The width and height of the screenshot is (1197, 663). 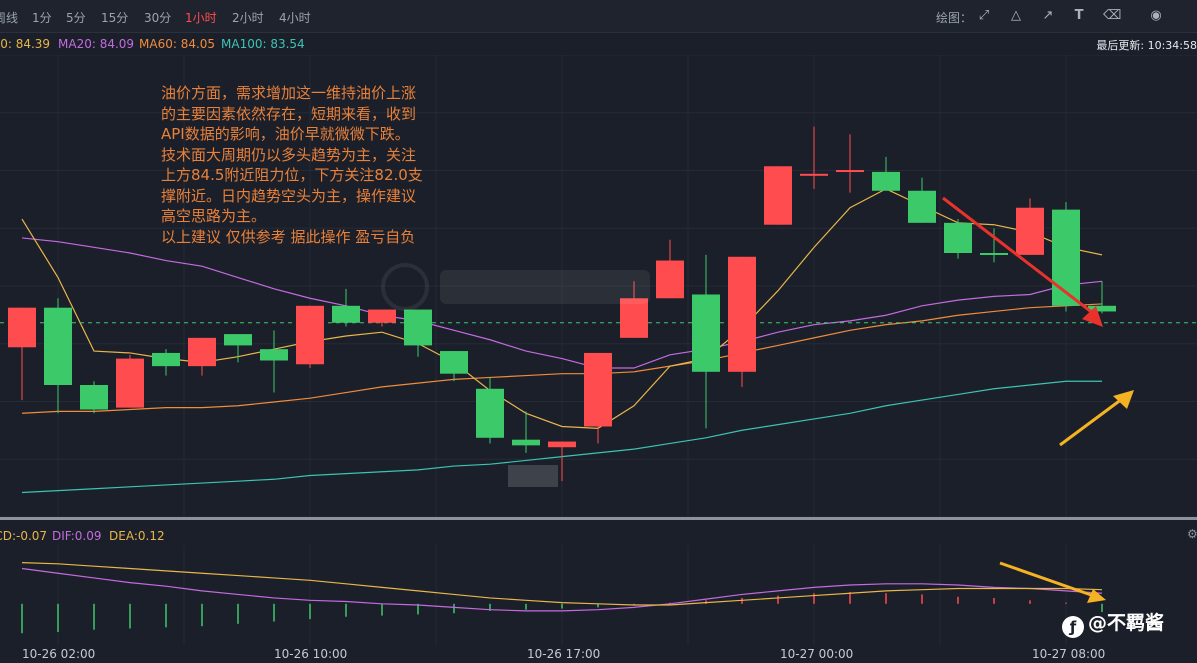 What do you see at coordinates (954, 18) in the screenshot?
I see `draw-label: 绘图：` at bounding box center [954, 18].